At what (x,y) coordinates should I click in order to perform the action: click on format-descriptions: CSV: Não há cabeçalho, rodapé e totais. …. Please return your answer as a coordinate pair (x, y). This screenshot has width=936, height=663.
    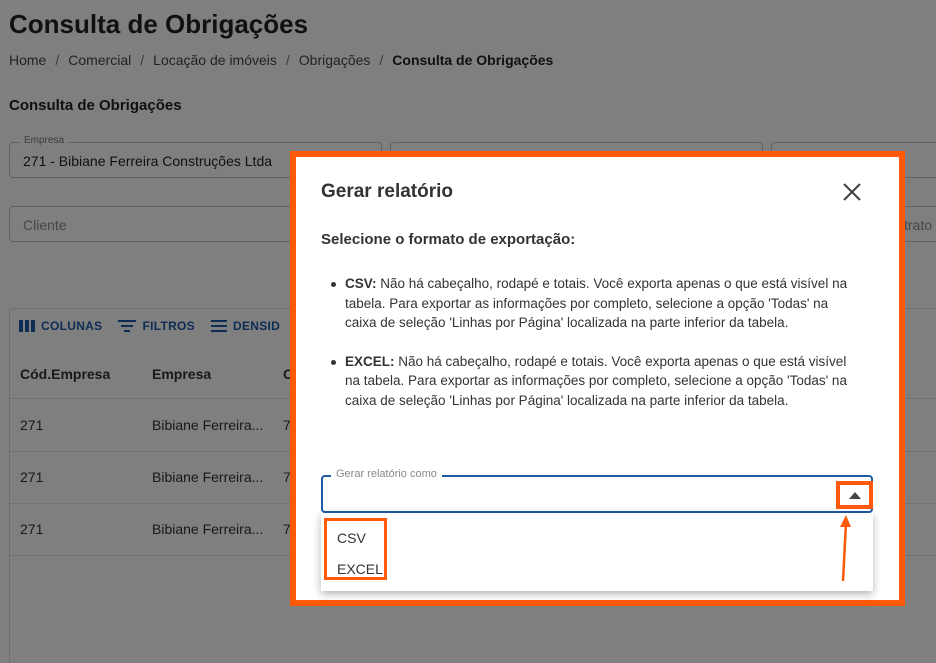
    Looking at the image, I should click on (586, 351).